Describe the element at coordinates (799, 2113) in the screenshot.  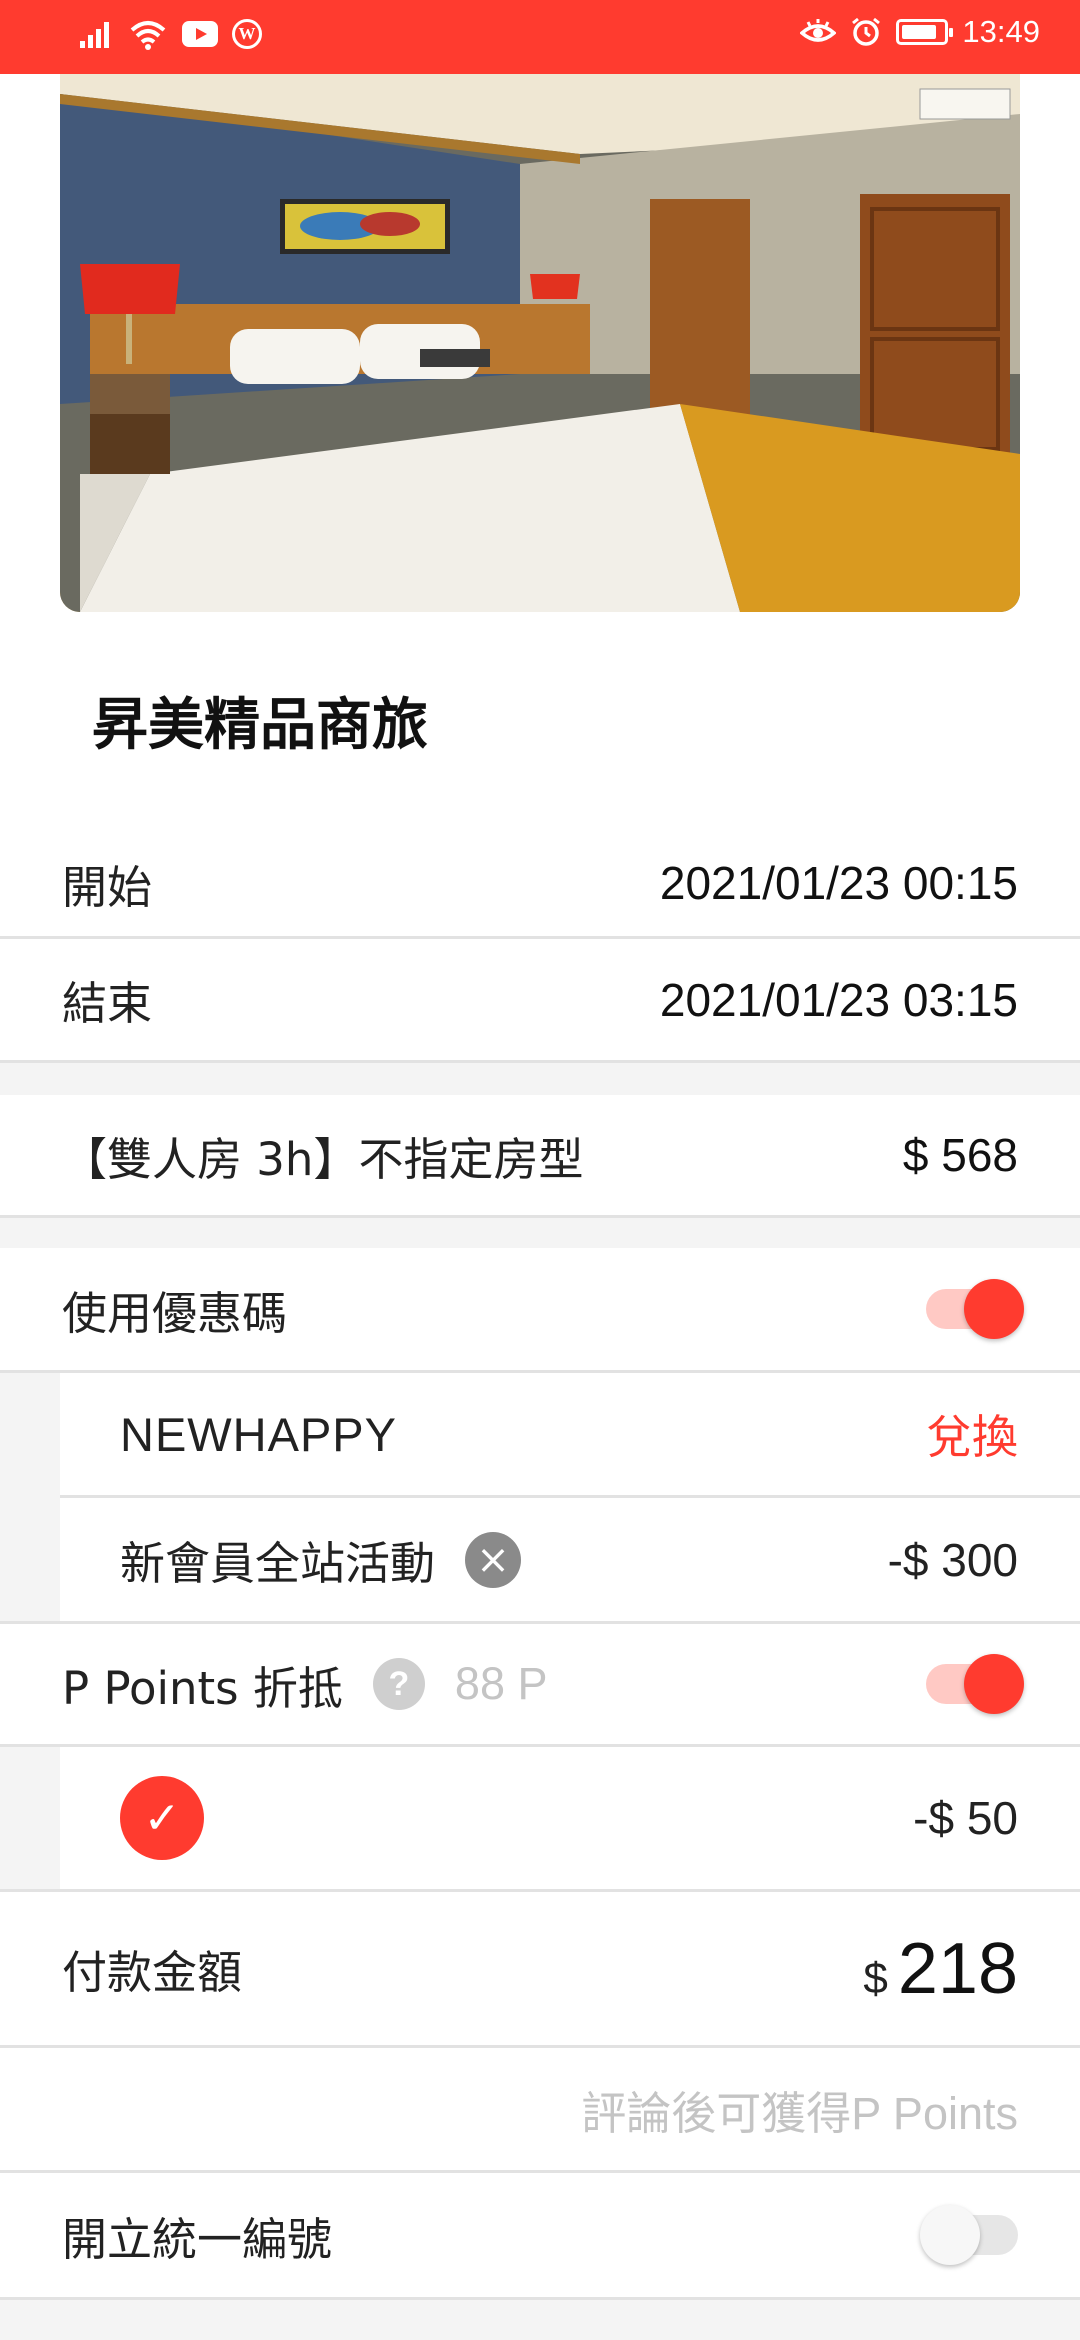
I see `review-note: 評論後可獲得P Points` at that location.